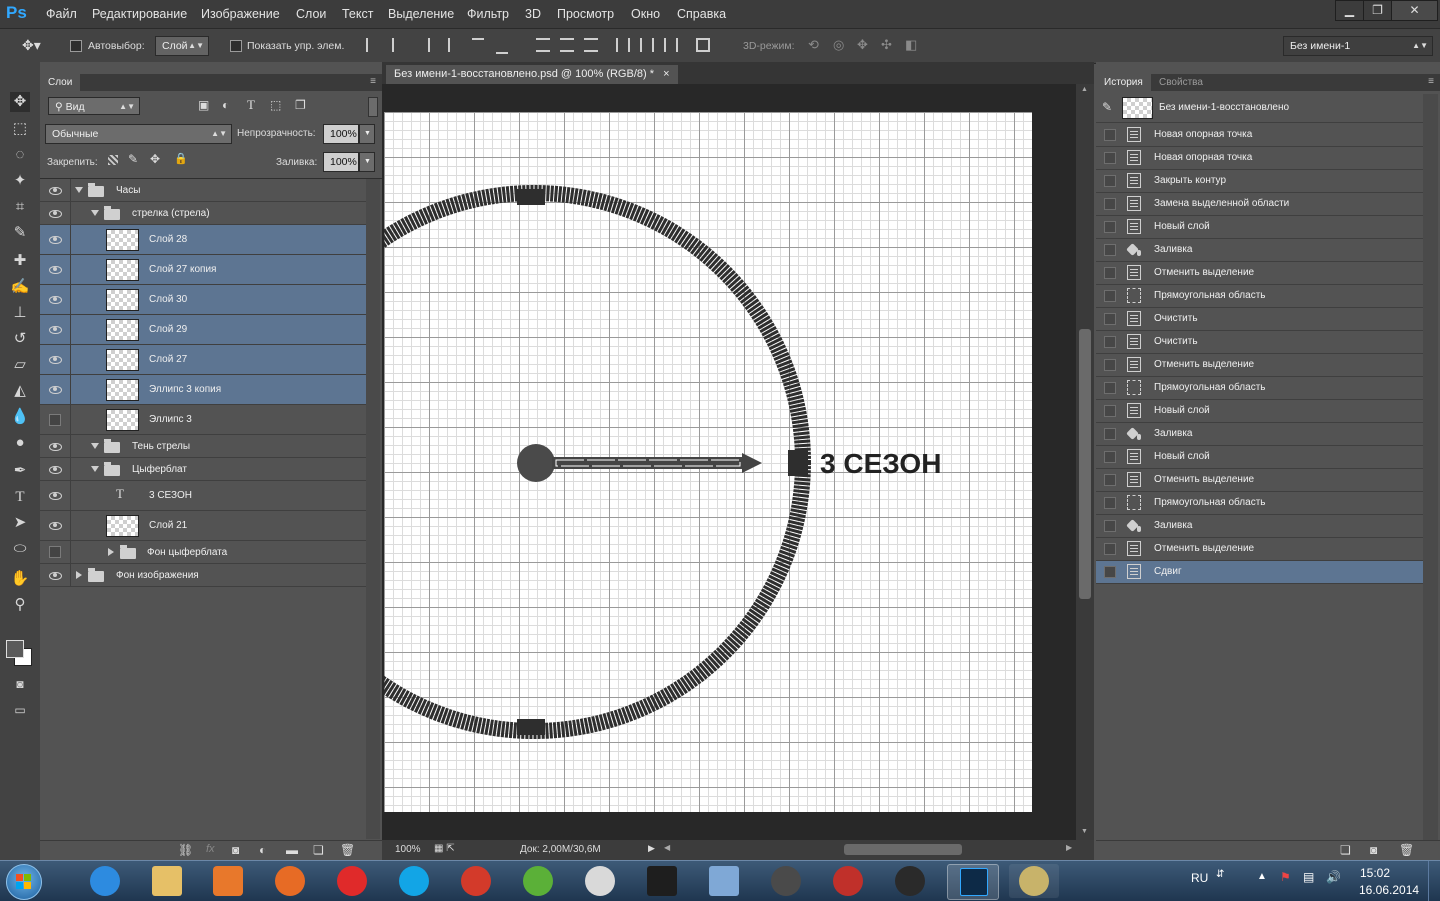 The image size is (1440, 901). Describe the element at coordinates (910, 881) in the screenshot. I see `stalker-icon` at that location.